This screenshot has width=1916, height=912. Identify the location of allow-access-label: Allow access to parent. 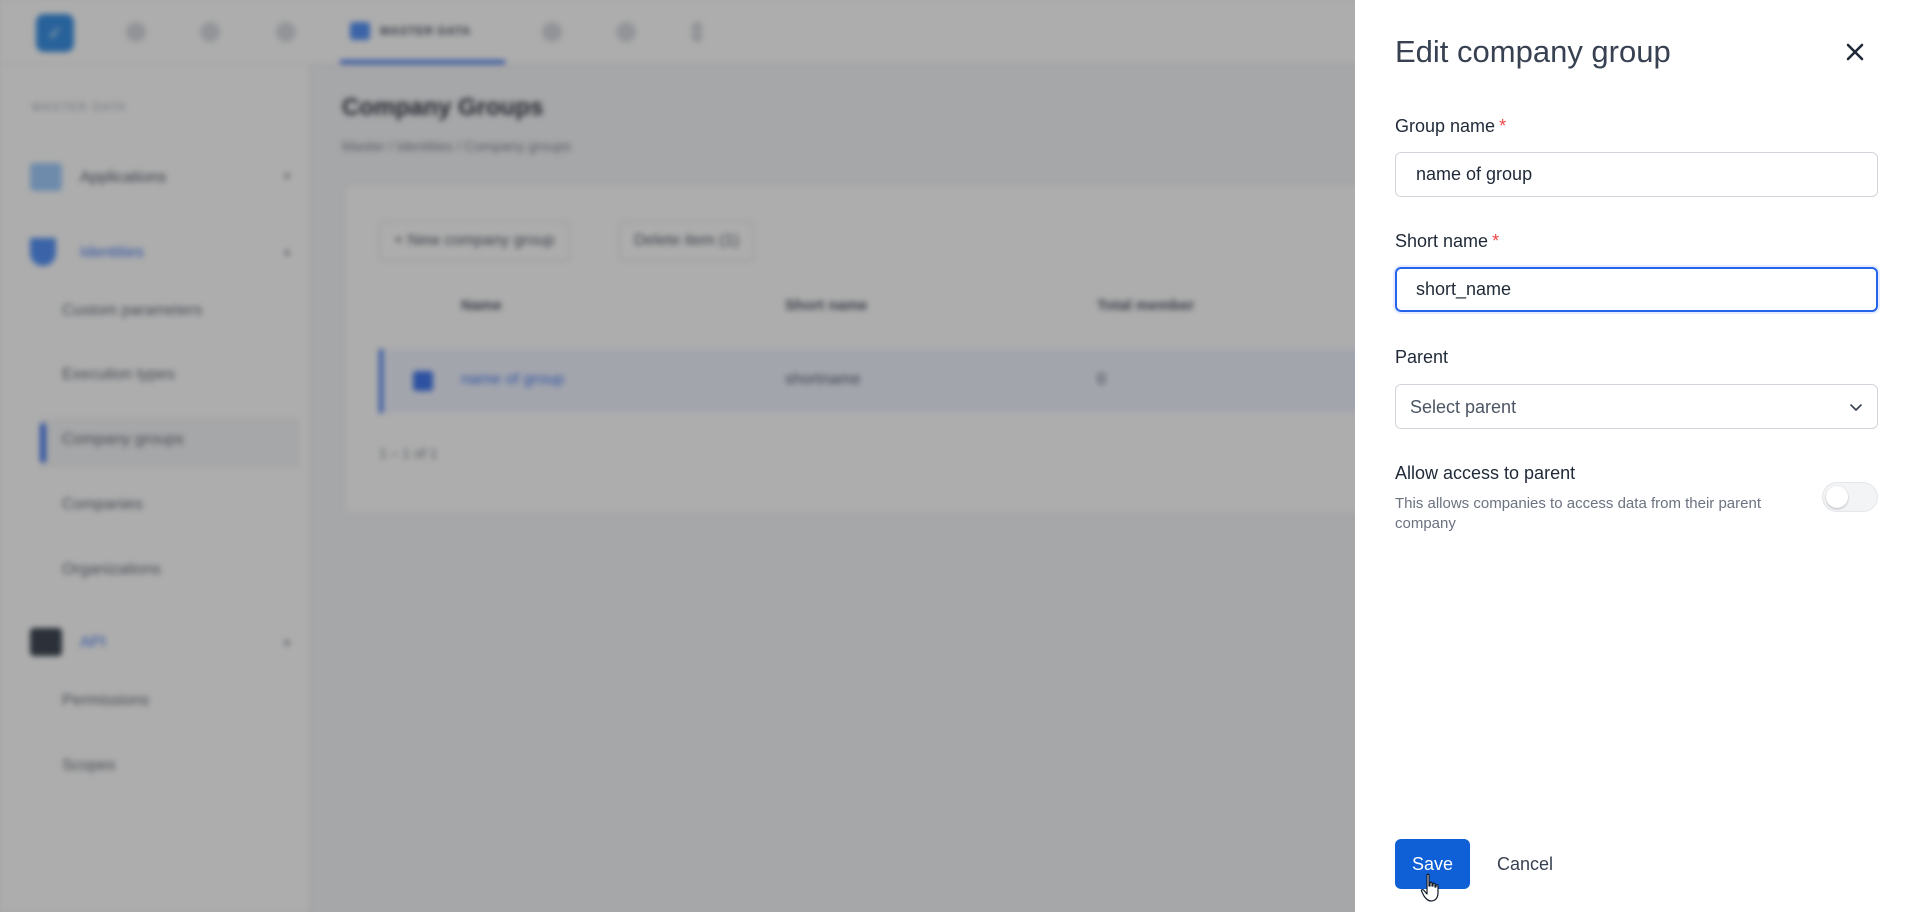
(1485, 473).